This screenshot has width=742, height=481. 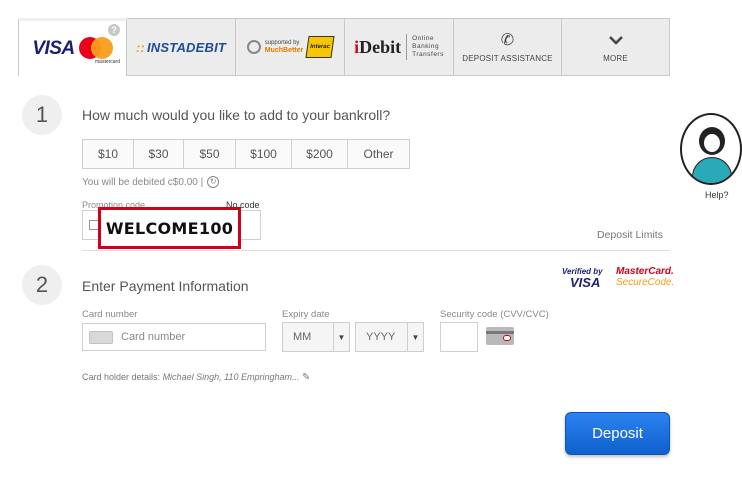 What do you see at coordinates (407, 47) in the screenshot?
I see `divider` at bounding box center [407, 47].